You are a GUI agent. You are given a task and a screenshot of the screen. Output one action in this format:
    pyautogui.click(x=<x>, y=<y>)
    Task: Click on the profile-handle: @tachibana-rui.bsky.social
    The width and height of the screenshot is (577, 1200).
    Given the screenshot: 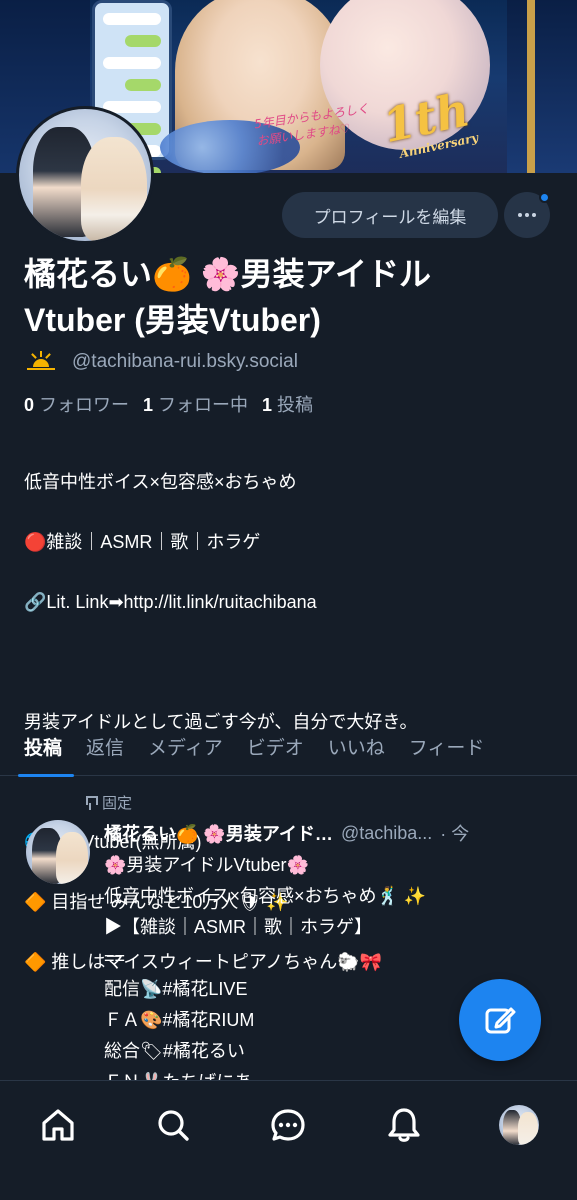 What is the action you would take?
    pyautogui.click(x=185, y=361)
    